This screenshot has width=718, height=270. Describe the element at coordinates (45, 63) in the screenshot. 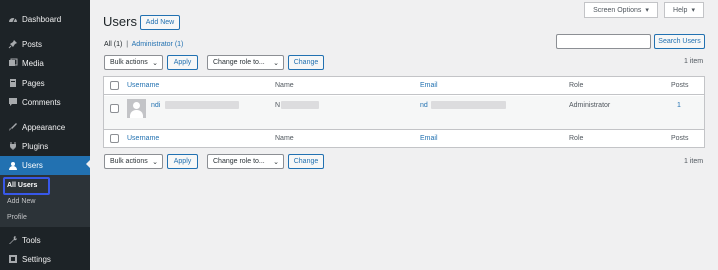

I see `sidebar-item-media: Media` at that location.